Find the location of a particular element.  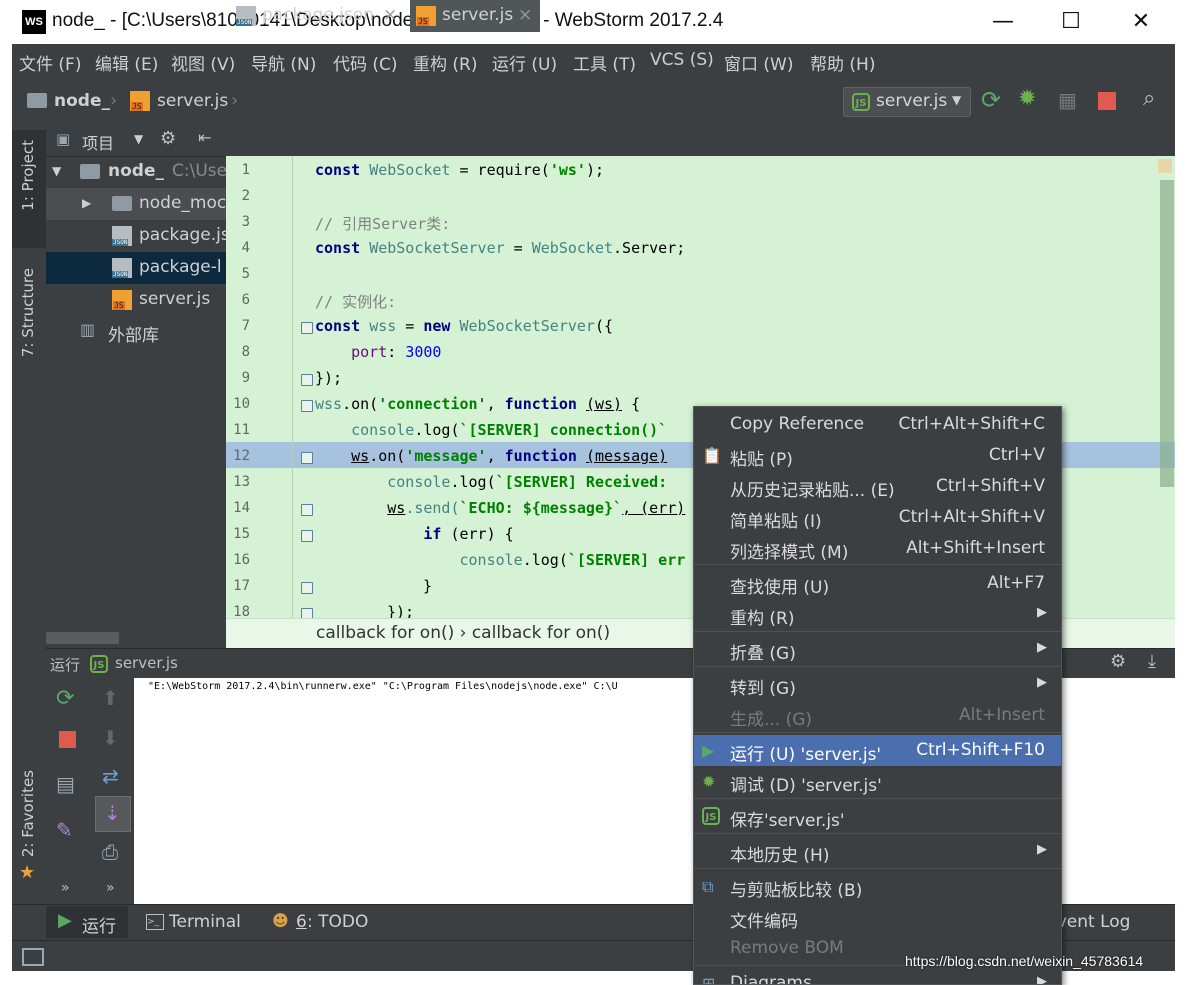

menu-item-paste-simple: 简单粘贴 (I) Ctrl+Alt+Shift+V is located at coordinates (877, 517).